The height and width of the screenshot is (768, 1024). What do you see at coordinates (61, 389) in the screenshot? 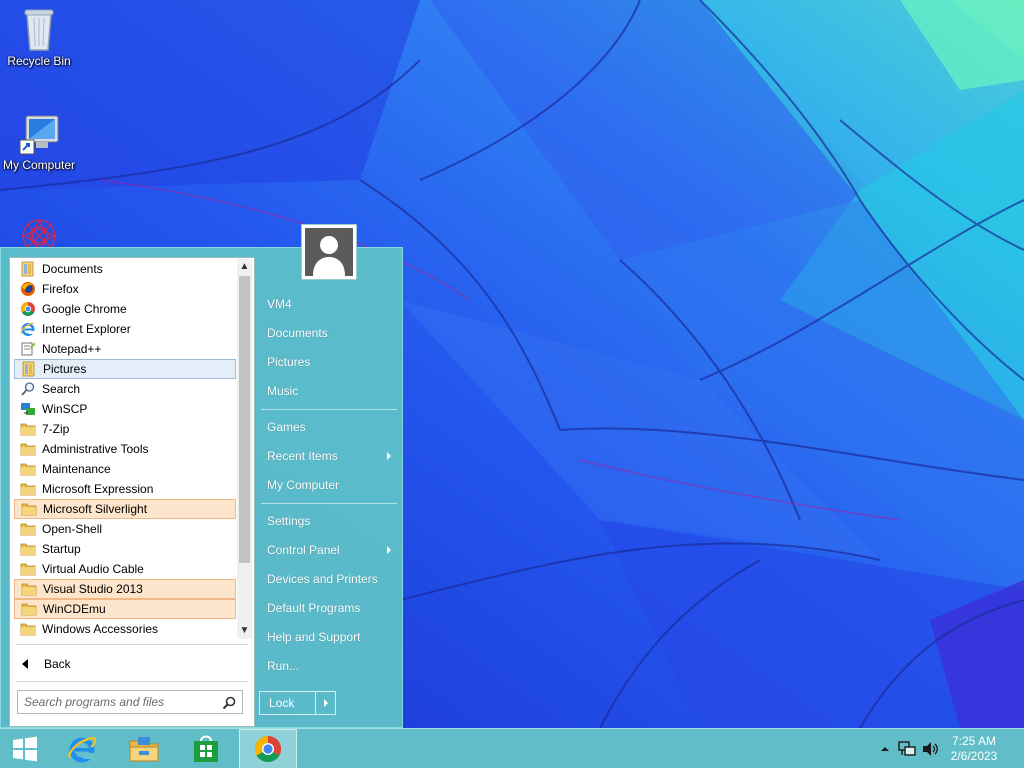
I see `program-label: Search` at bounding box center [61, 389].